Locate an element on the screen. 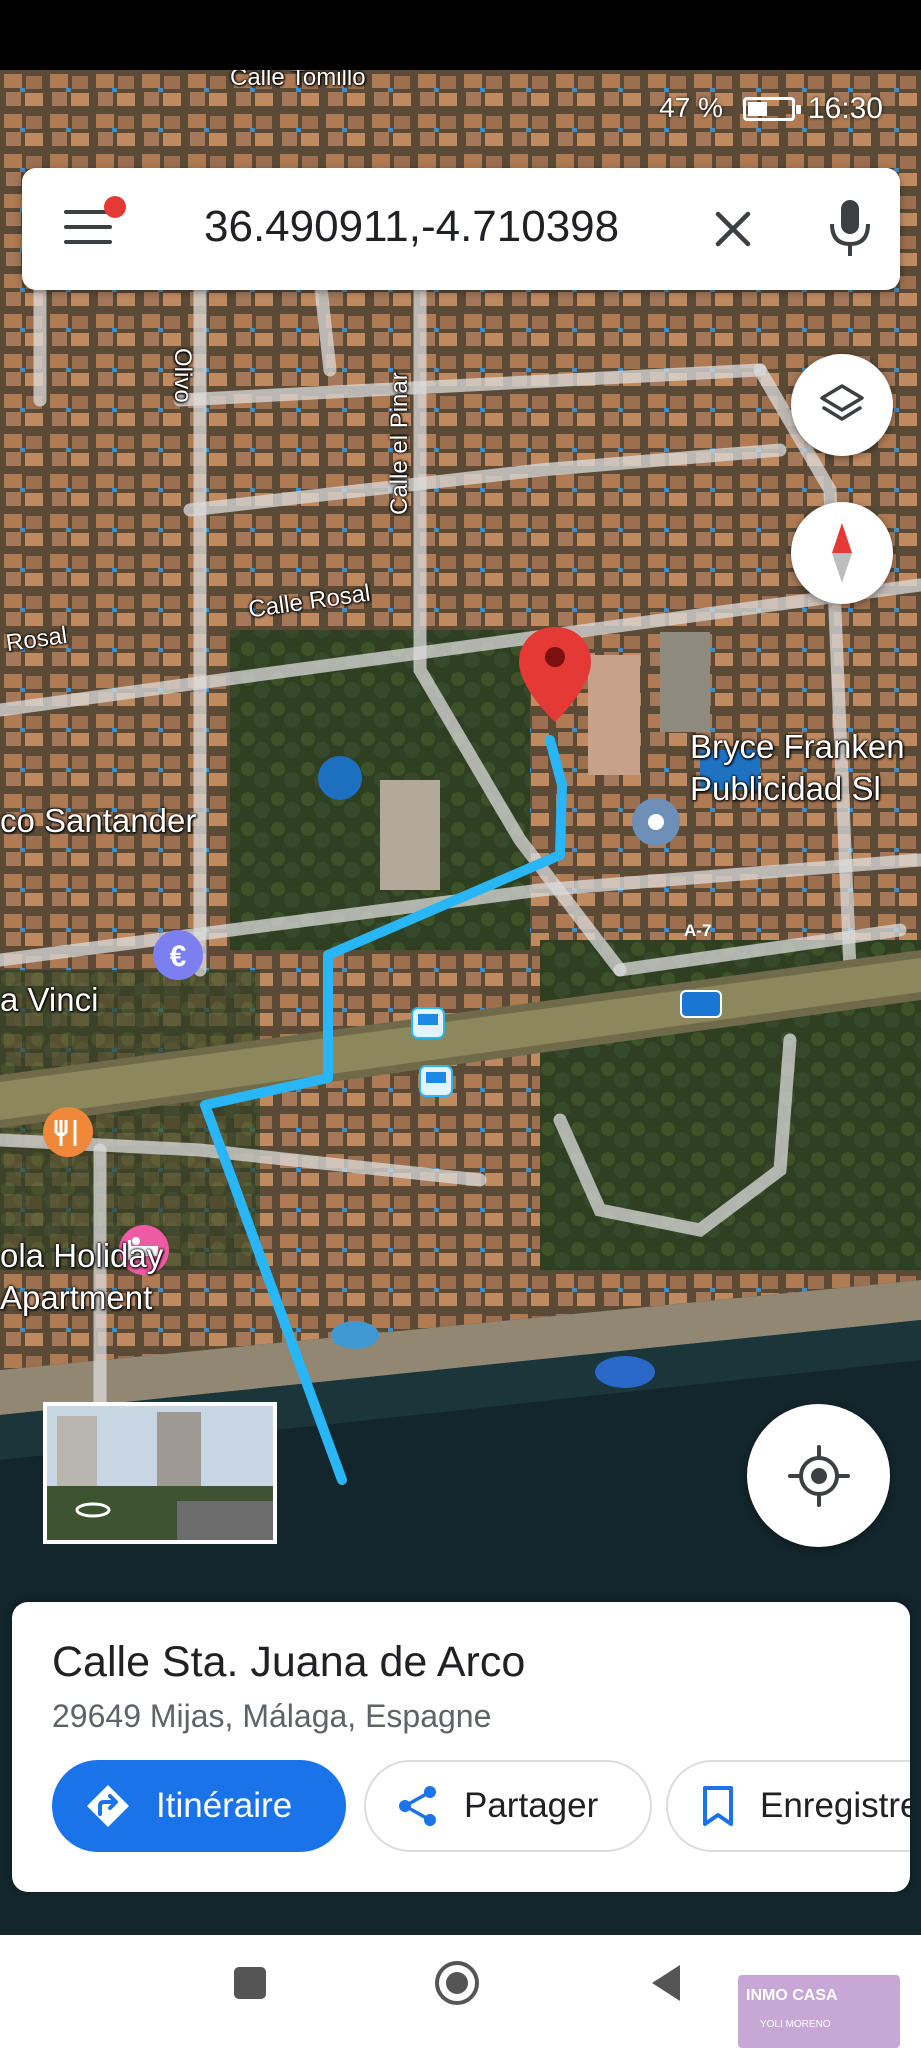  layers-icon is located at coordinates (842, 402).